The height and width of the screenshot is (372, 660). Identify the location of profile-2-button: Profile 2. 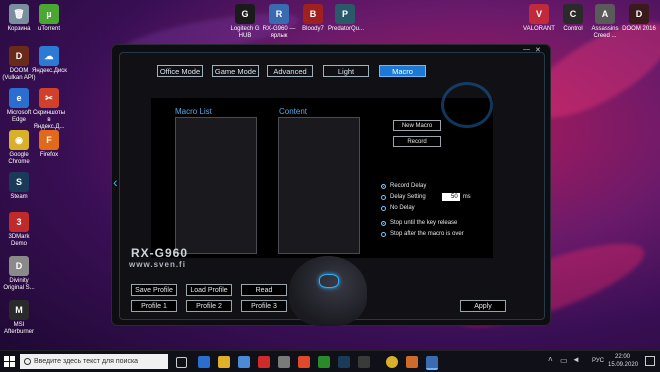
(209, 306).